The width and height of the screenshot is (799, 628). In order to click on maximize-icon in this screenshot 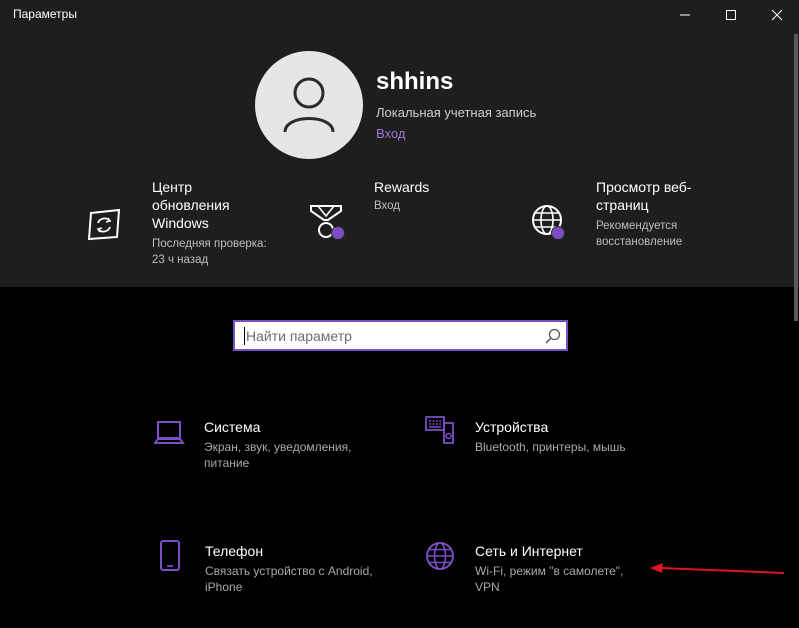, I will do `click(731, 15)`.